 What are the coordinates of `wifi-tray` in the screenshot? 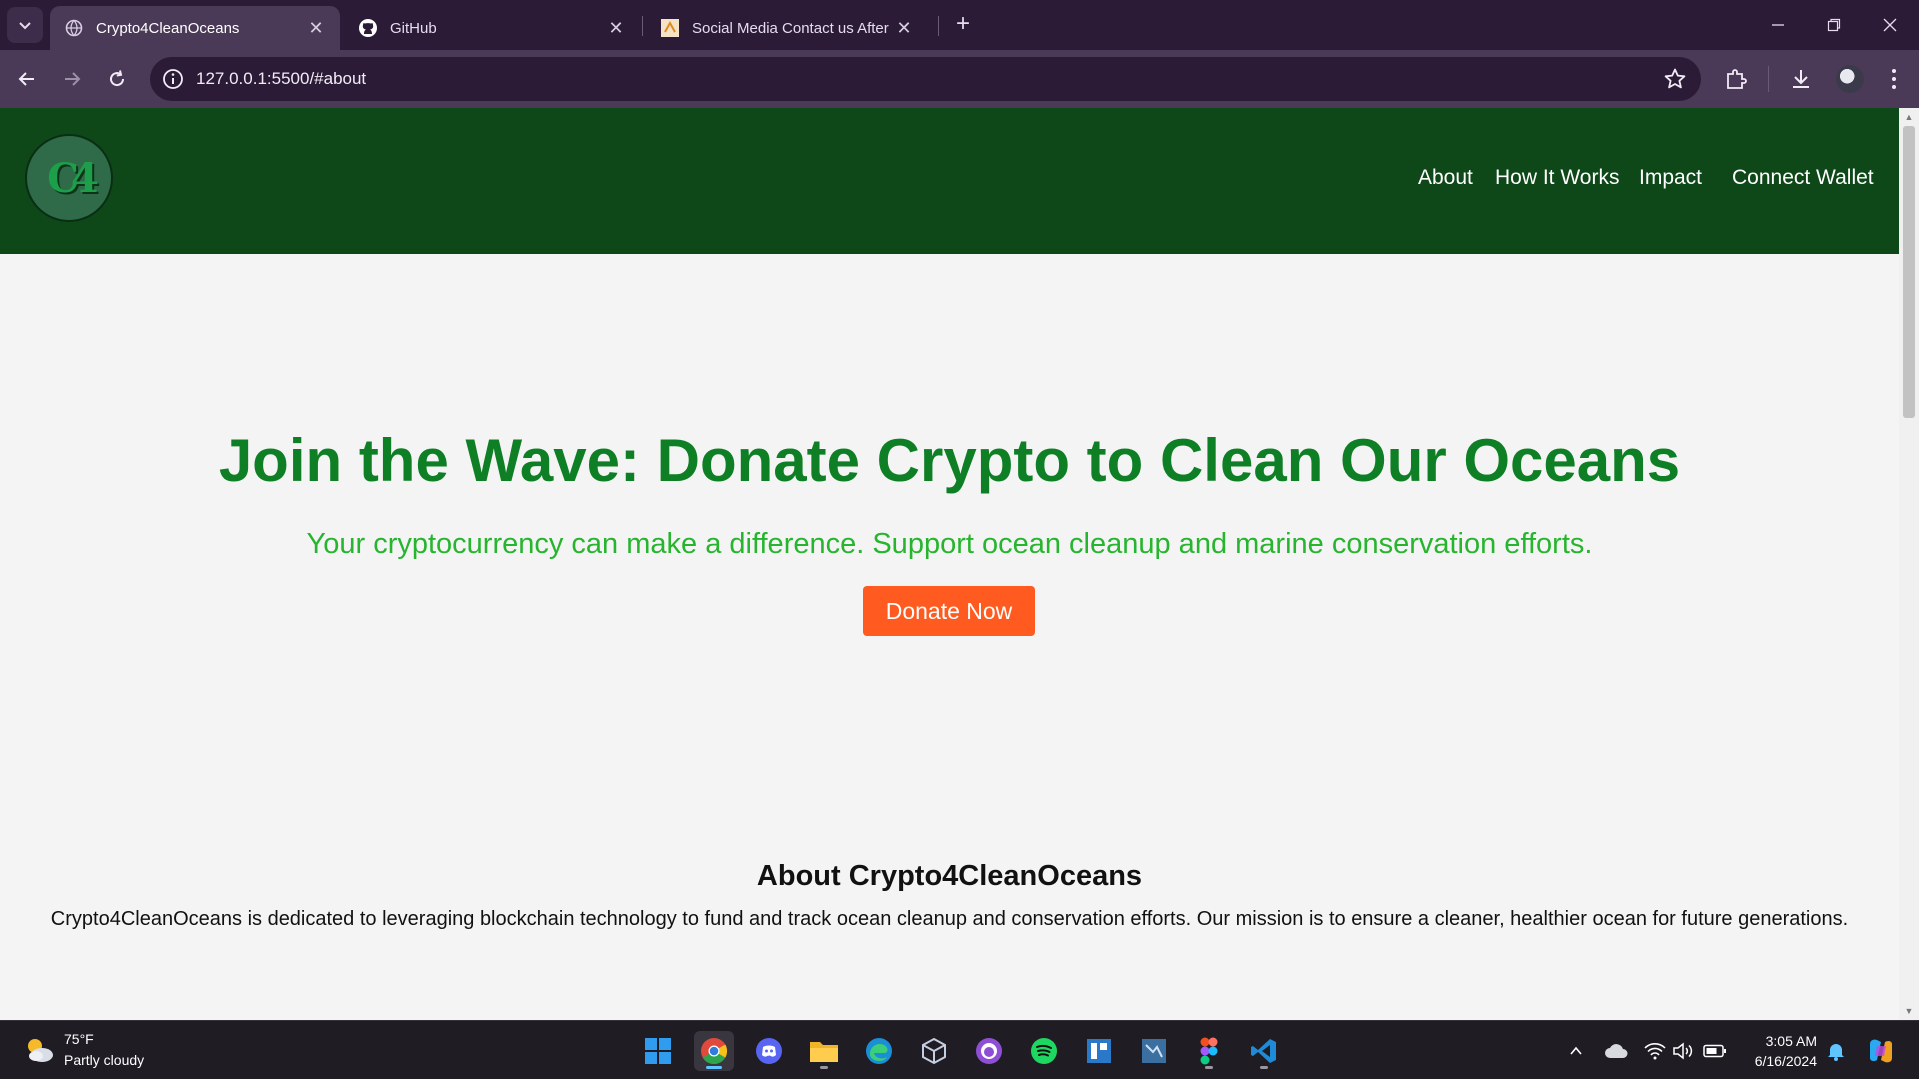 It's located at (1655, 1051).